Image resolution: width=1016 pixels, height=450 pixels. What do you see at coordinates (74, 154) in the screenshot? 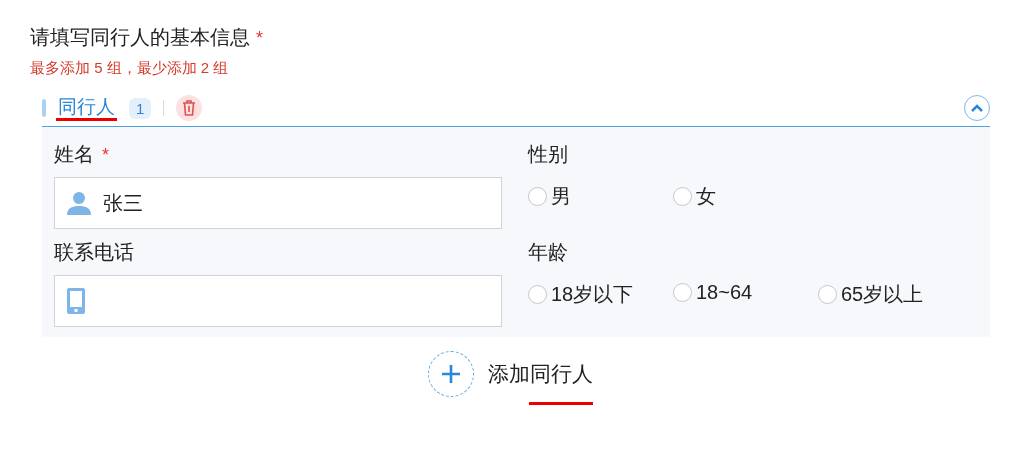
I see `field-label: 姓名` at bounding box center [74, 154].